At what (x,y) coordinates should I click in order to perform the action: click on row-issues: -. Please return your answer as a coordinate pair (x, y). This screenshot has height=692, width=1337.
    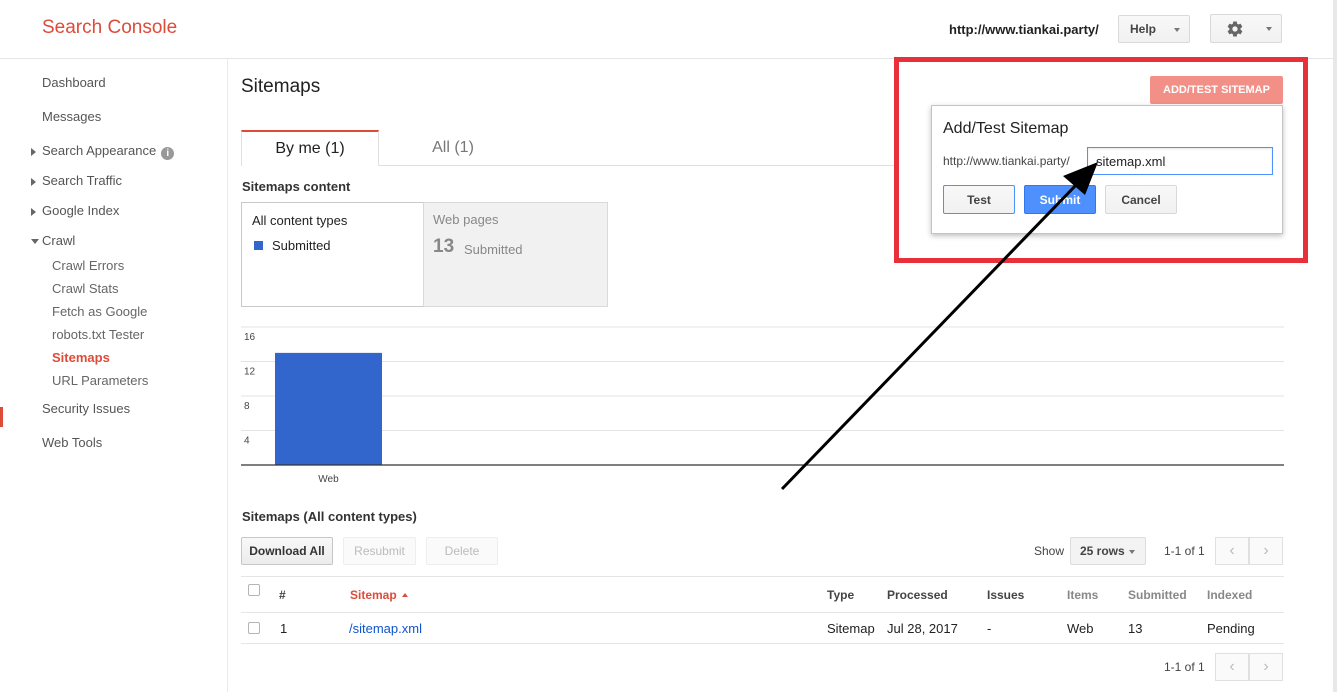
    Looking at the image, I should click on (989, 628).